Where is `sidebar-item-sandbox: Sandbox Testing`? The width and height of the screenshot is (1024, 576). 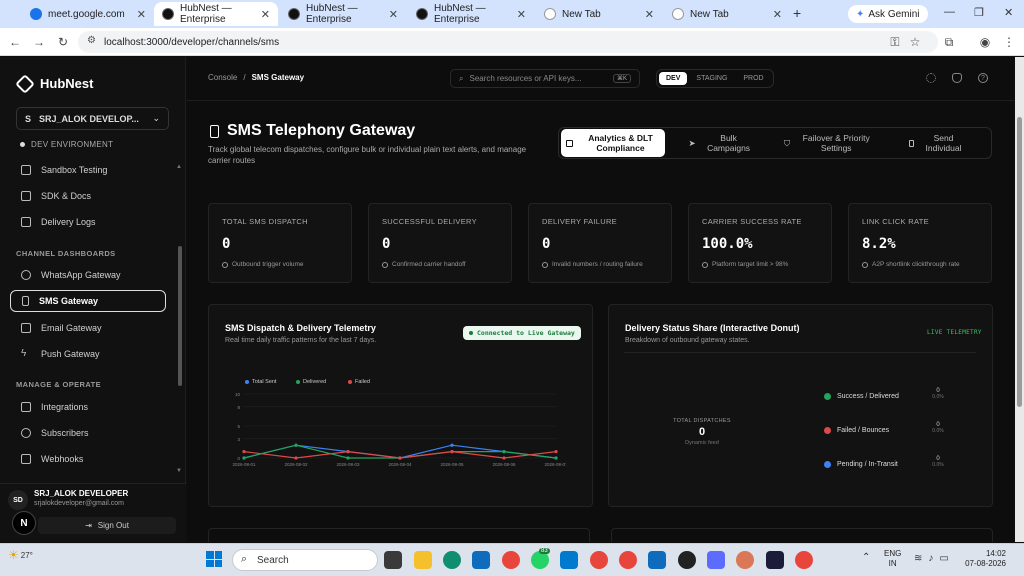
sidebar-item-sandbox: Sandbox Testing is located at coordinates (91, 170).